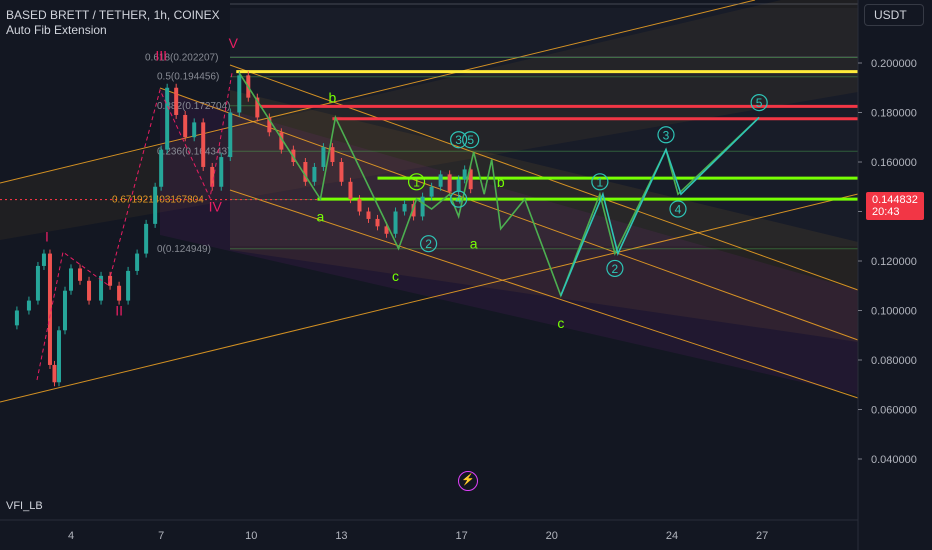 The height and width of the screenshot is (550, 932). Describe the element at coordinates (468, 481) in the screenshot. I see `lightning-icon: ⚡` at that location.